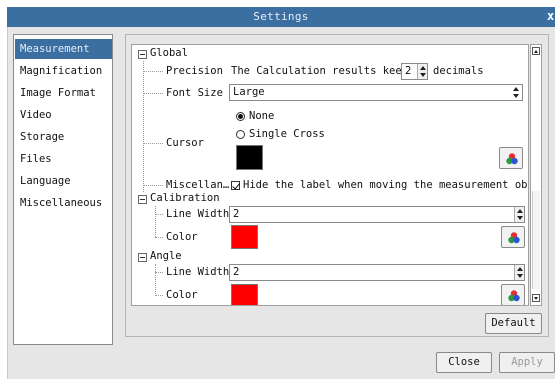  Describe the element at coordinates (527, 362) in the screenshot. I see `apply-button: Apply` at that location.